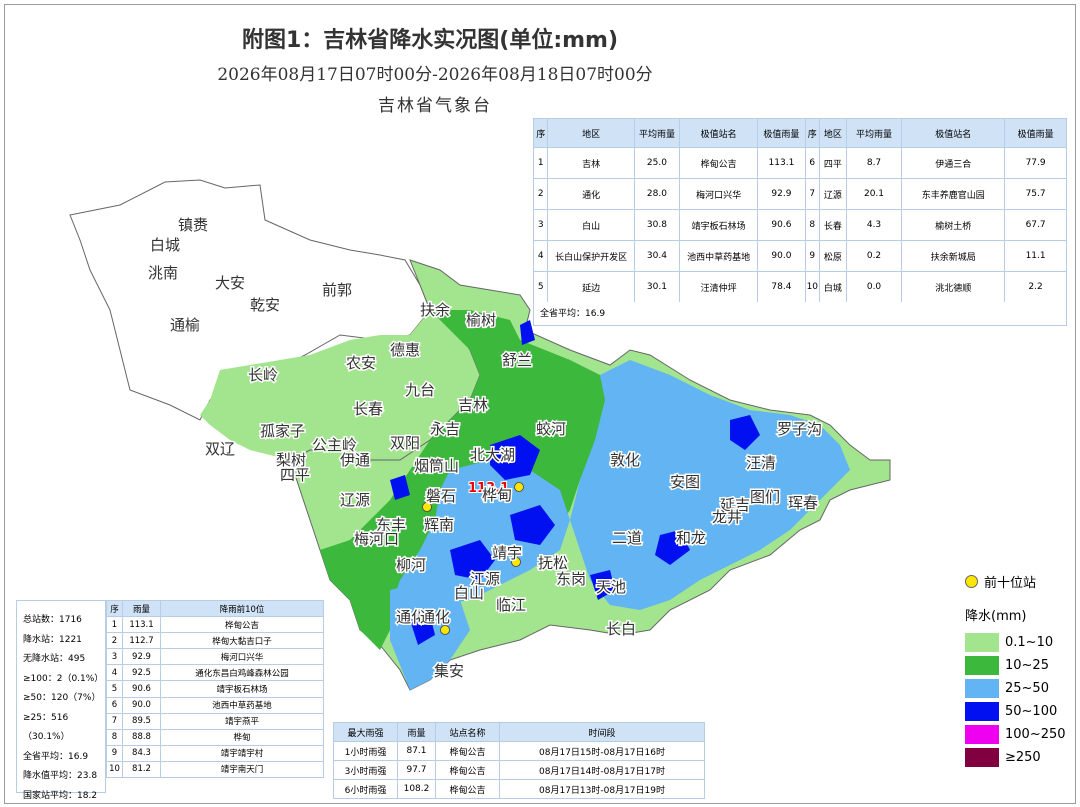 The width and height of the screenshot is (1080, 807). Describe the element at coordinates (799, 133) in the screenshot. I see `table-header-row: 序 地区 平均雨量 极值站名 极值雨量 序 地区 平均雨量 极值站名 极值雨量` at that location.